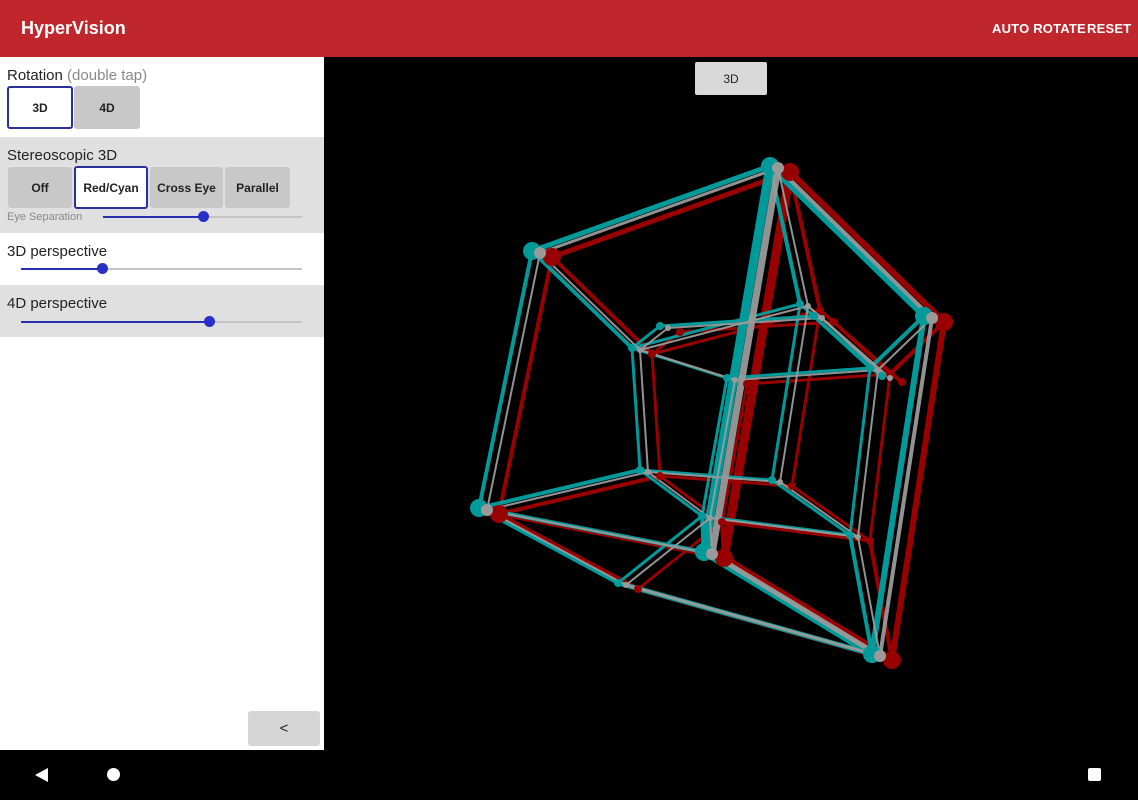 The width and height of the screenshot is (1138, 800). I want to click on rotation-hint: (double tap), so click(107, 75).